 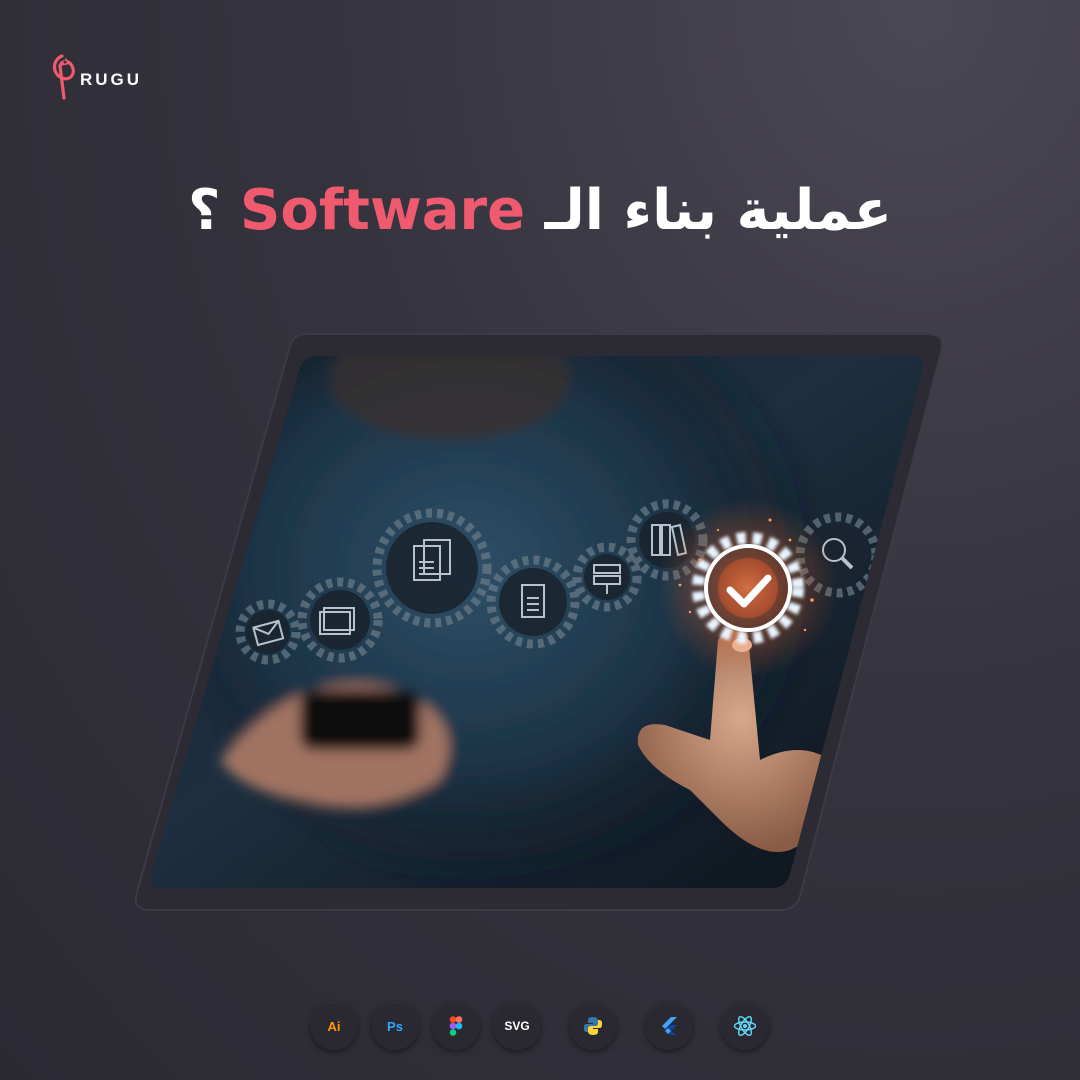 I want to click on photoshop-icon: Ps, so click(x=395, y=1026).